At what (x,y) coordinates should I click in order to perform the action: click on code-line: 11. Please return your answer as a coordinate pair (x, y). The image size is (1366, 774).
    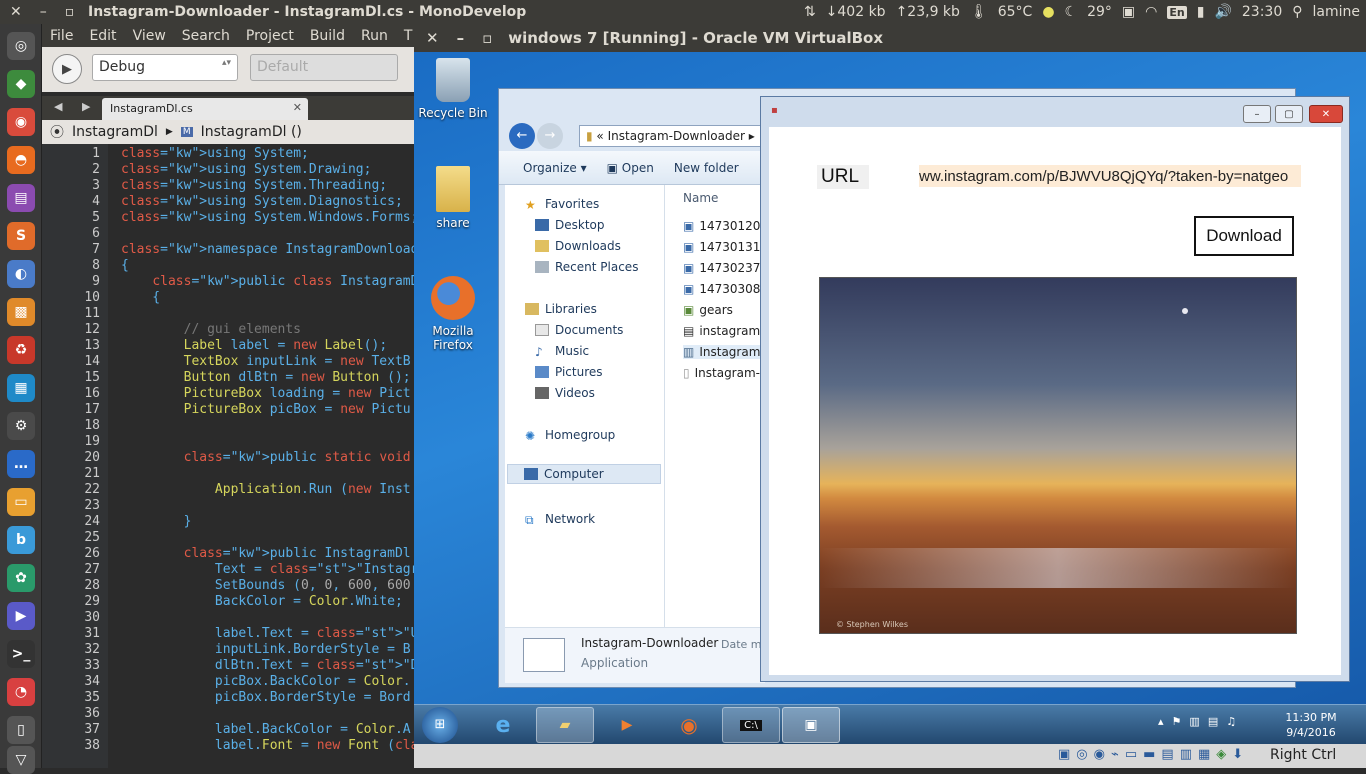
    Looking at the image, I should click on (228, 314).